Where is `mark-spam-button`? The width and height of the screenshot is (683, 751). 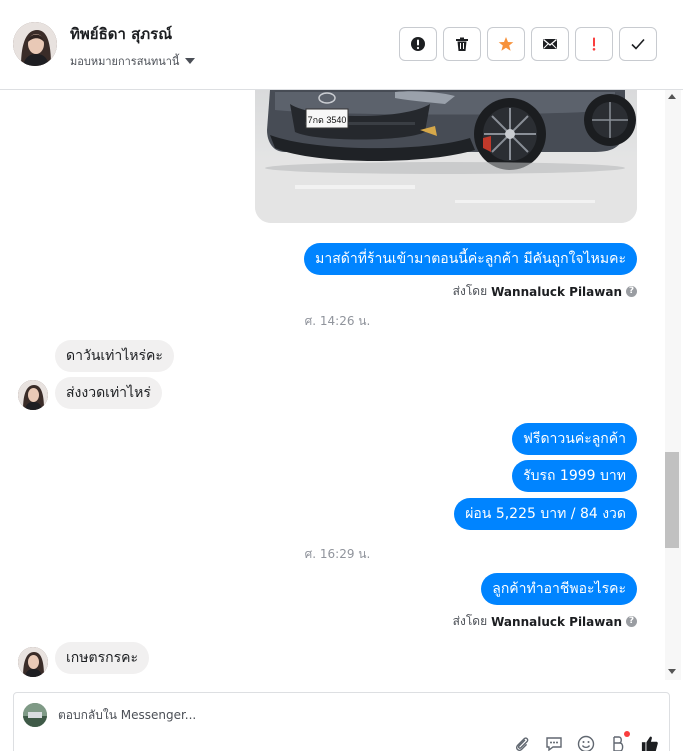 mark-spam-button is located at coordinates (418, 44).